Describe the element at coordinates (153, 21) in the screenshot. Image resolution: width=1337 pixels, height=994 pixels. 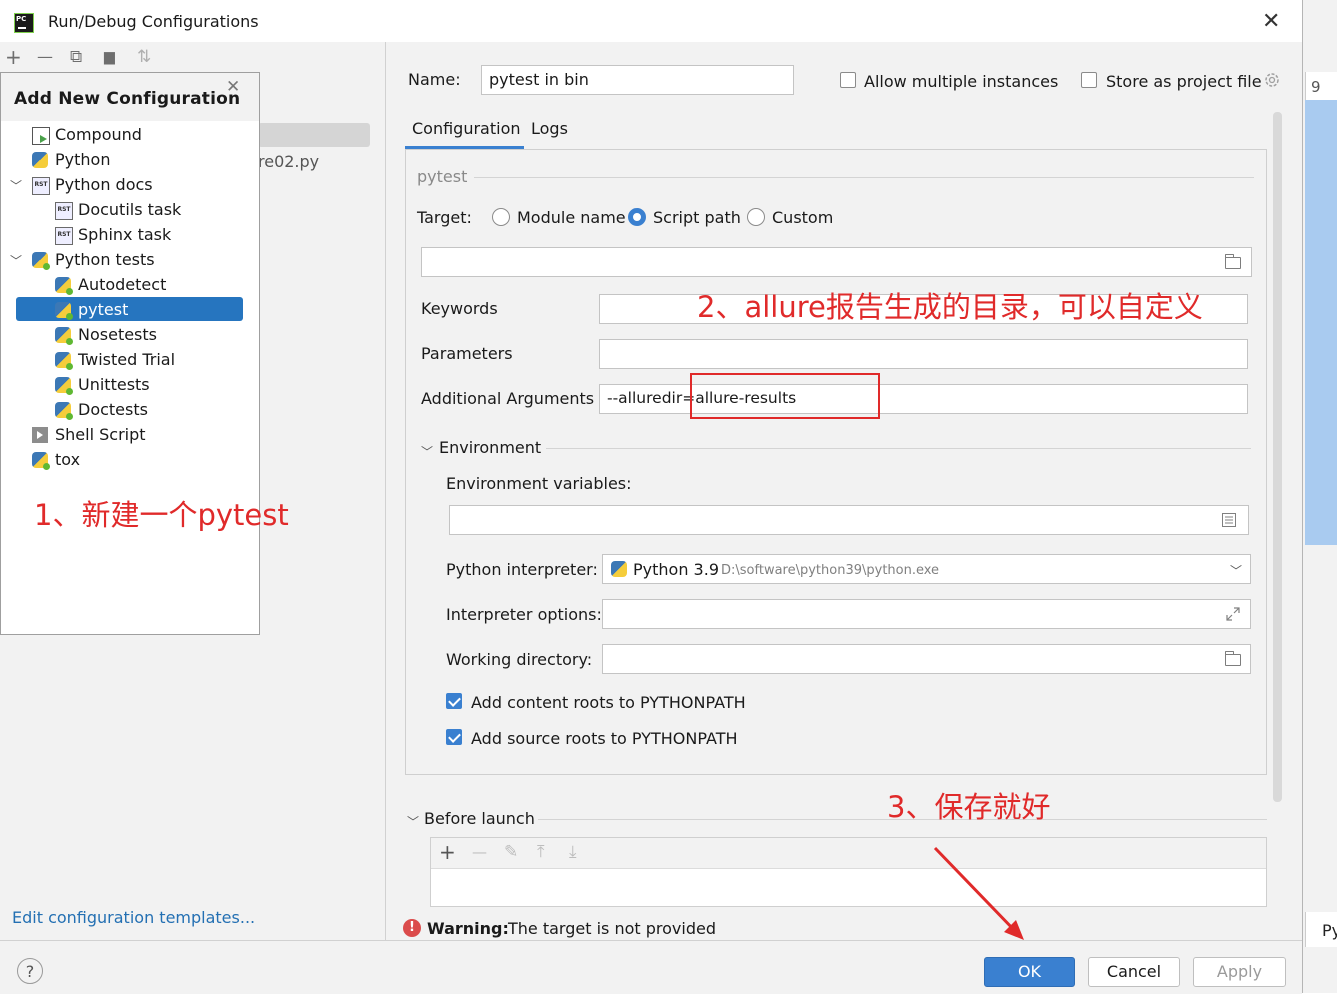
I see `window-title: Run/Debug Configurations` at that location.